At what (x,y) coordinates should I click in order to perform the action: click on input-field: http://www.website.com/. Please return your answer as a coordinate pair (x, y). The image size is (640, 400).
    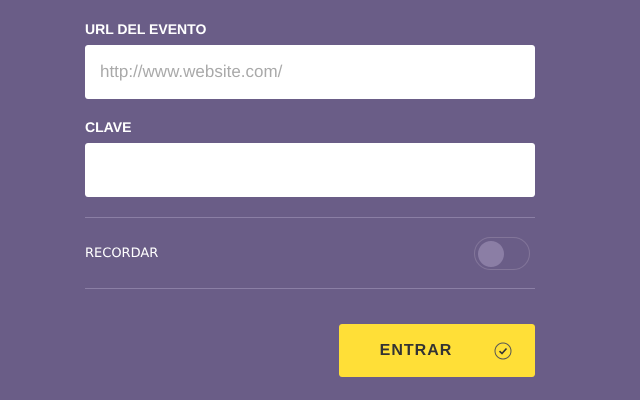
    Looking at the image, I should click on (310, 72).